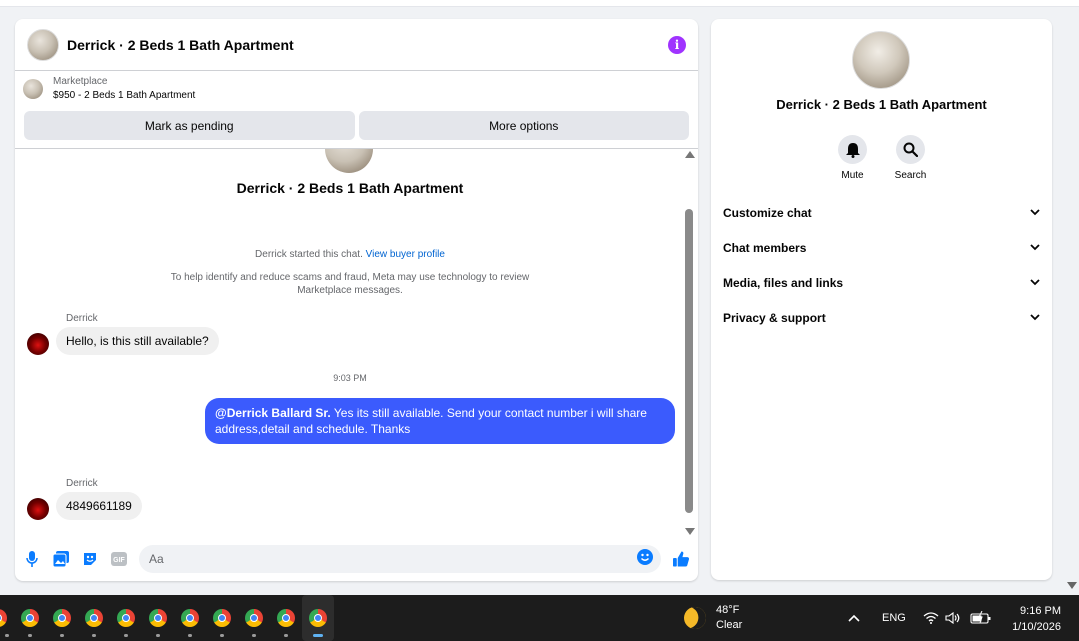  I want to click on message-input-box, so click(400, 559).